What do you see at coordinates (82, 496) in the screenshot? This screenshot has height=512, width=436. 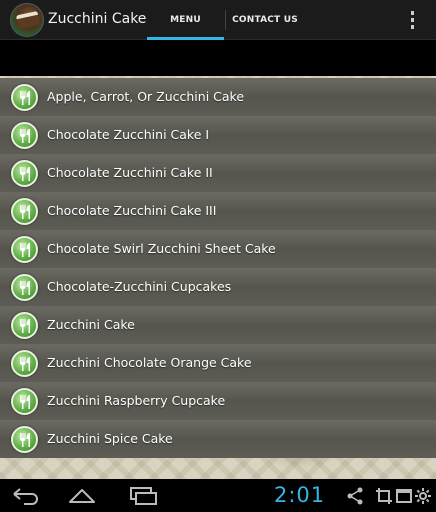 I see `home-icon` at bounding box center [82, 496].